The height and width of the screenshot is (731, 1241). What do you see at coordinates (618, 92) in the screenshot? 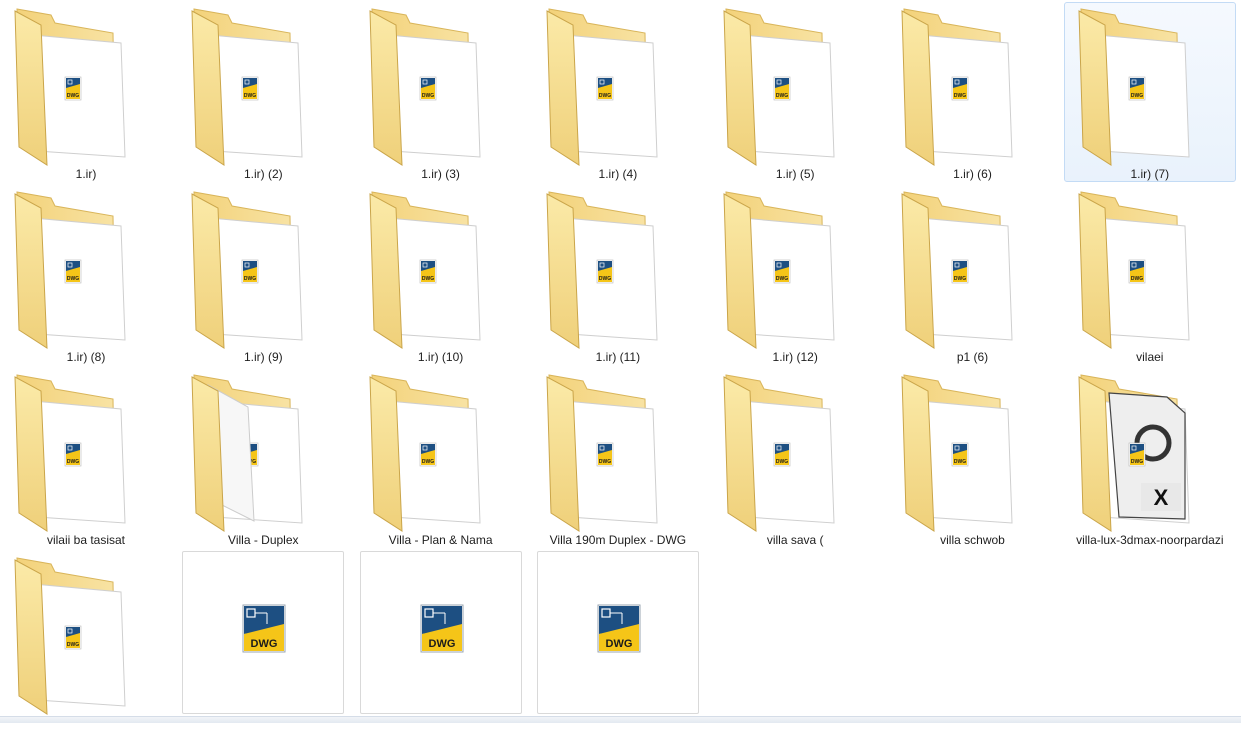
I see `folder-item: DWG 1.ir) (4)` at bounding box center [618, 92].